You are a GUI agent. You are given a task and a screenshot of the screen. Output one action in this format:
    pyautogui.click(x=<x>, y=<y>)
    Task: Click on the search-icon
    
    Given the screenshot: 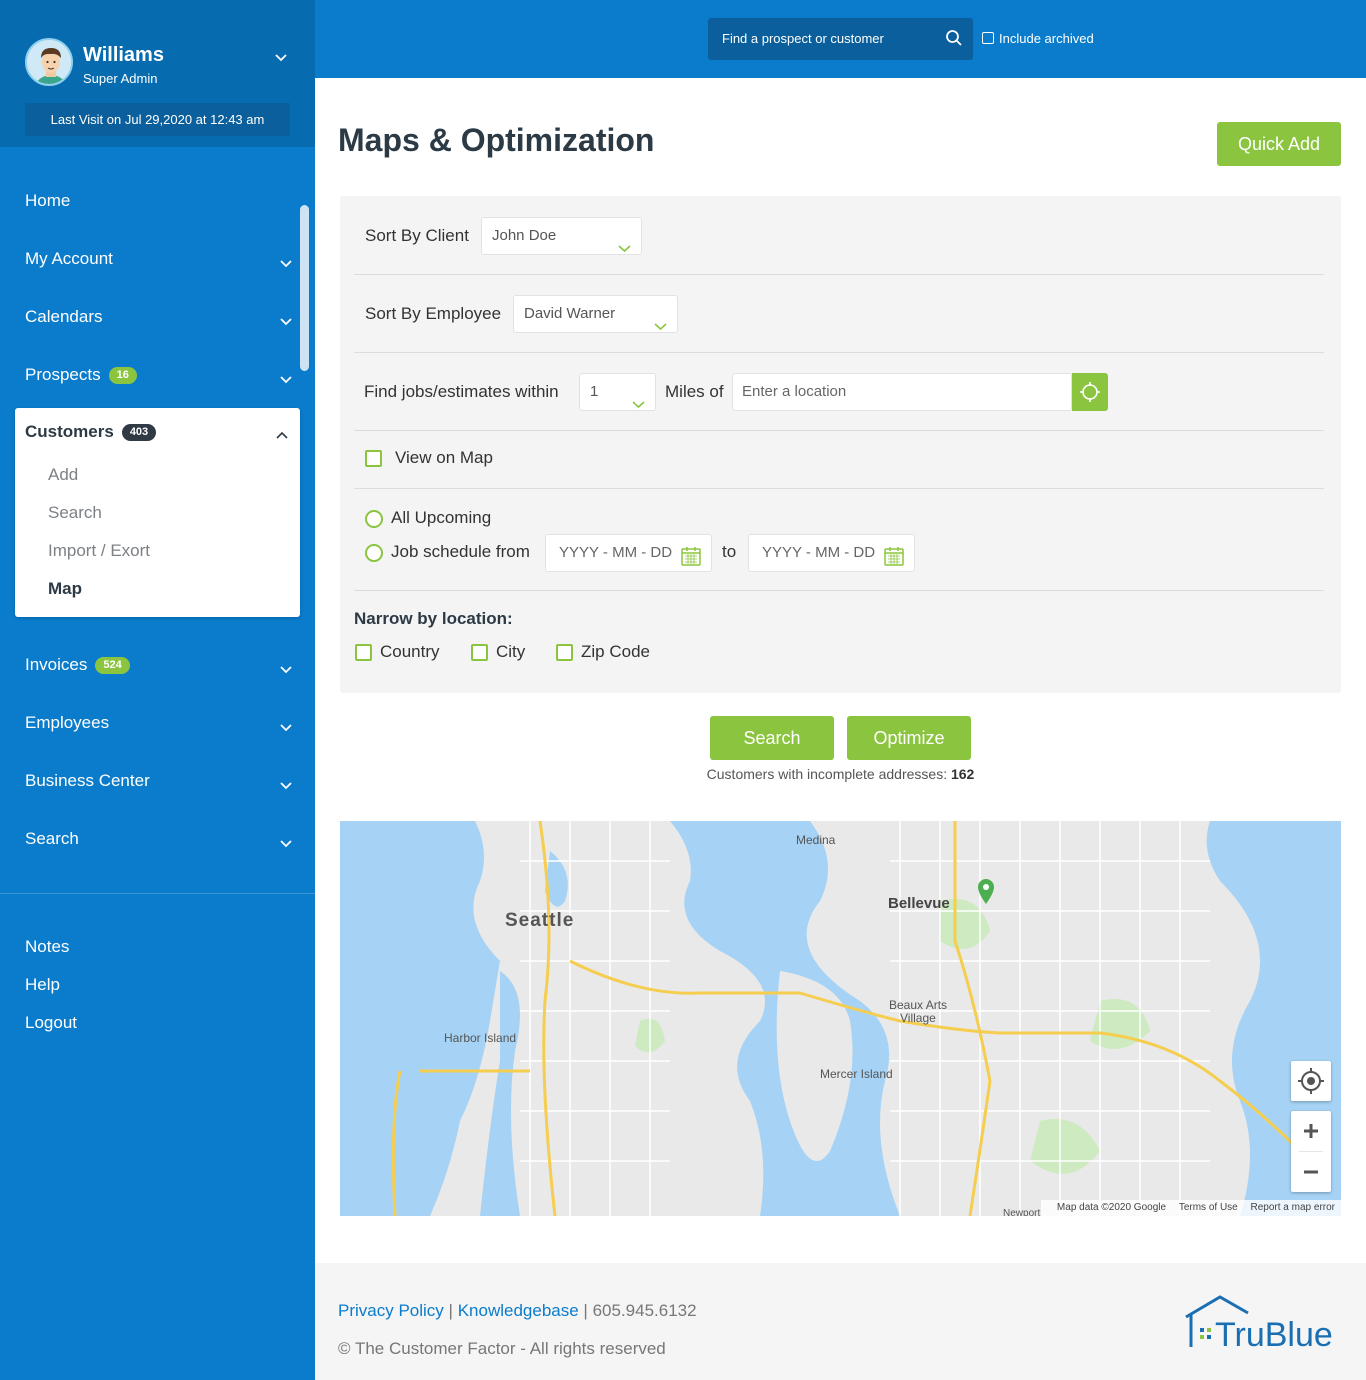 What is the action you would take?
    pyautogui.click(x=954, y=40)
    